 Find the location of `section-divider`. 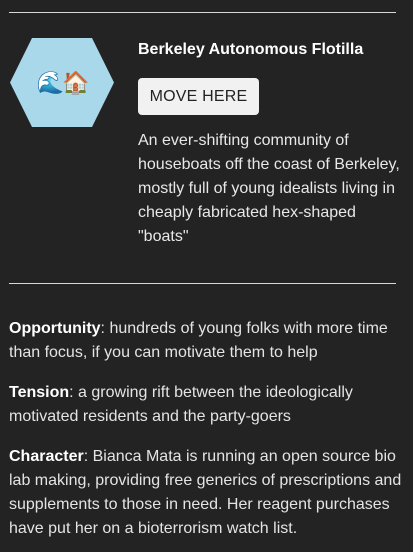

section-divider is located at coordinates (202, 283).